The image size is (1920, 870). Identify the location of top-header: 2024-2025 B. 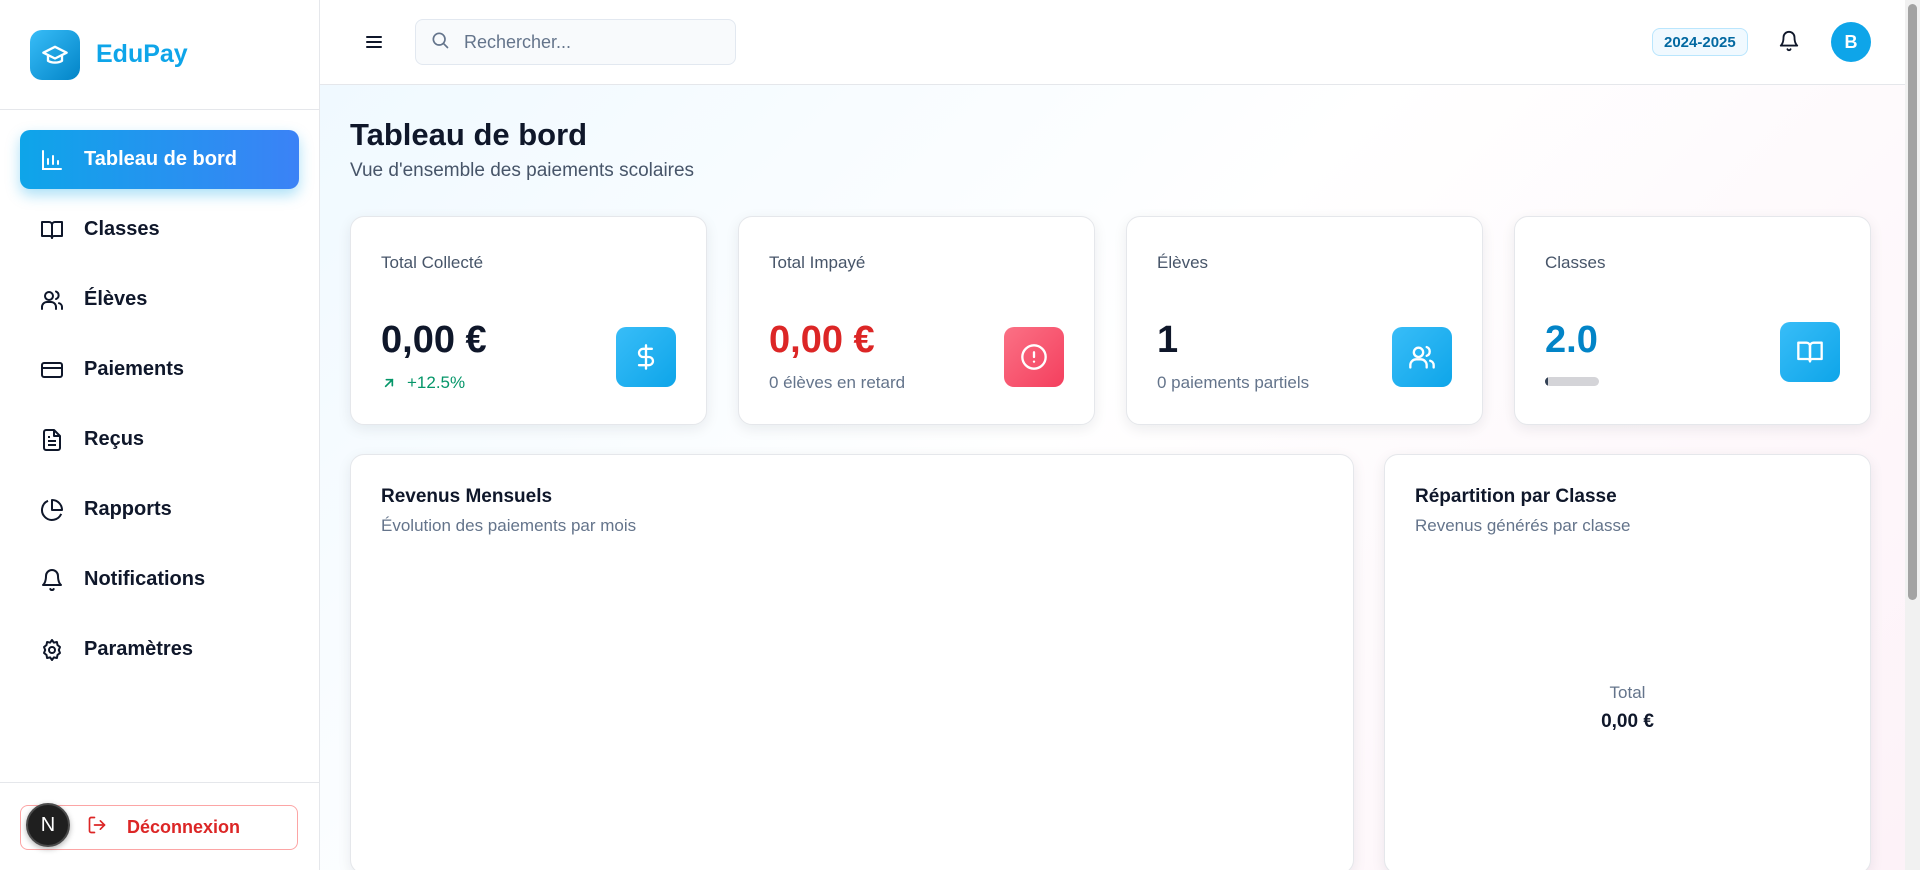
(1112, 42).